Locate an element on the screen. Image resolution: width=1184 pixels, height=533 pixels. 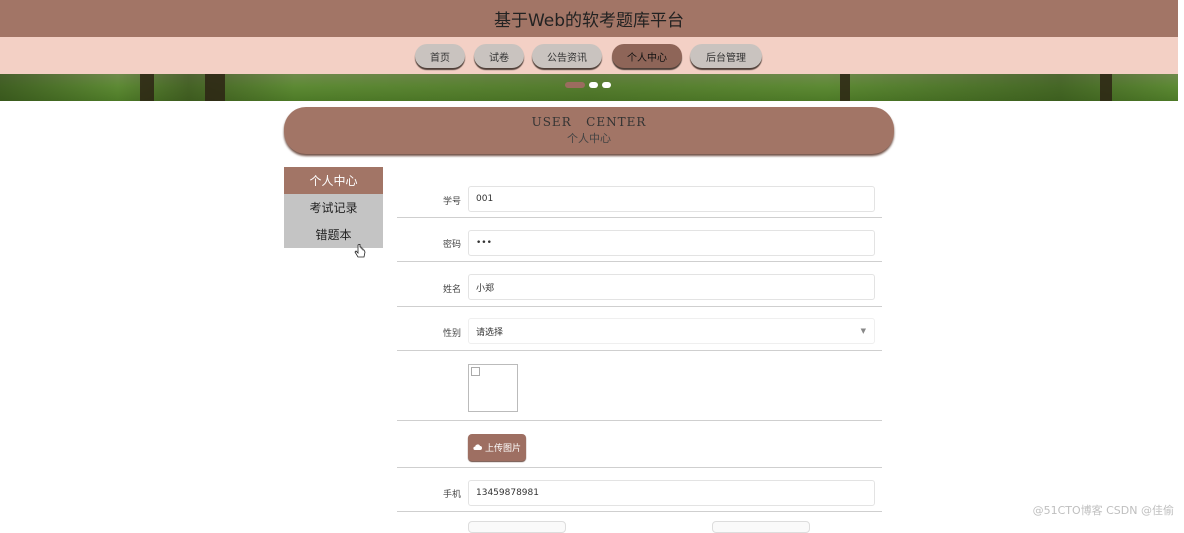
logout-button is located at coordinates (761, 527).